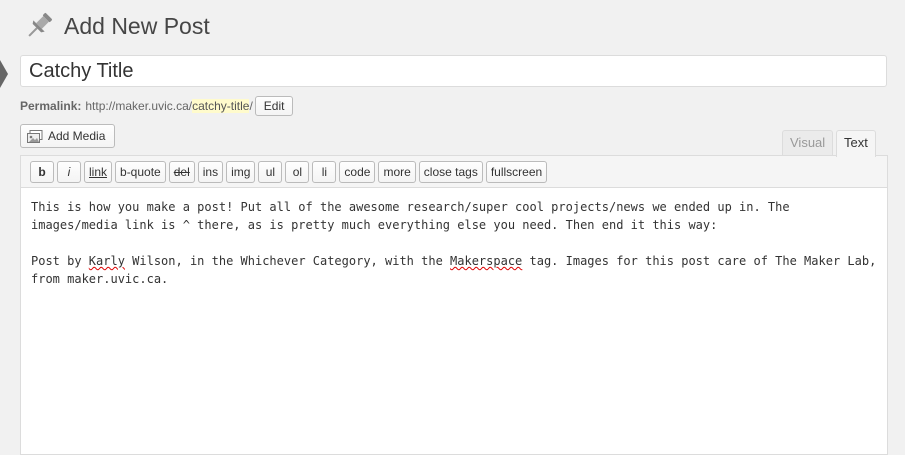 Image resolution: width=905 pixels, height=455 pixels. I want to click on link-button: link, so click(98, 171).